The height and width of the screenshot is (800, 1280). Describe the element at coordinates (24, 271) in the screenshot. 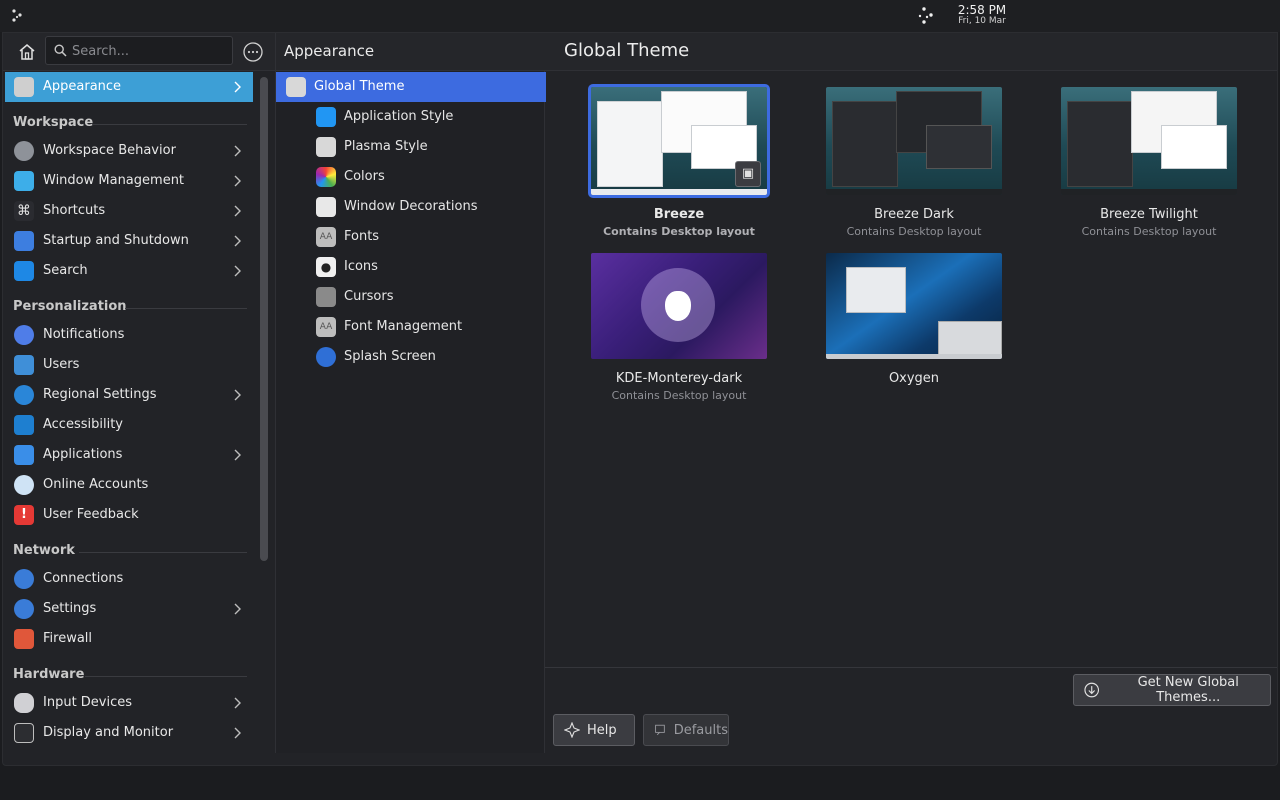

I see `search-settings-icon` at that location.